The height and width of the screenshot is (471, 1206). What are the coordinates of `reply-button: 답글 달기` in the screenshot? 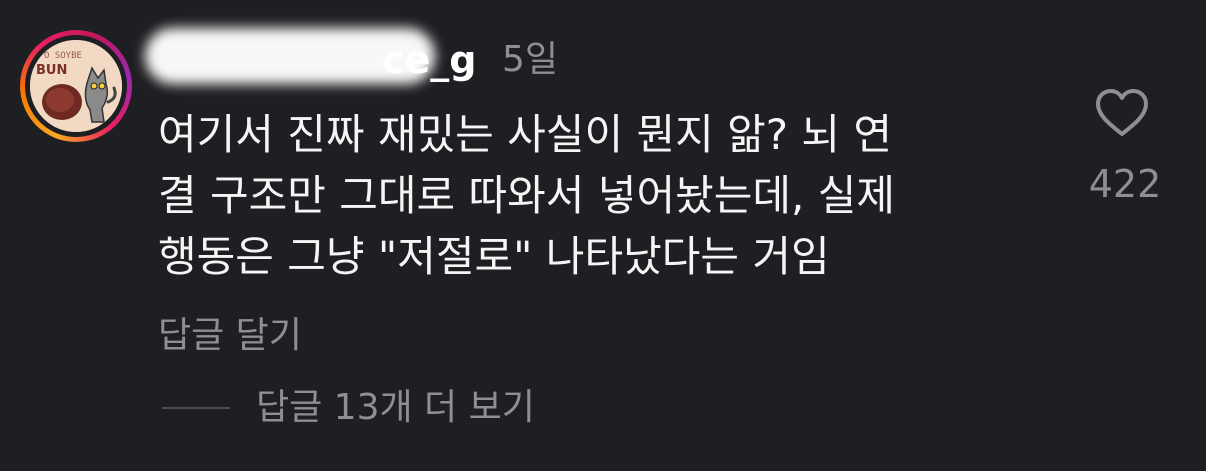 It's located at (230, 336).